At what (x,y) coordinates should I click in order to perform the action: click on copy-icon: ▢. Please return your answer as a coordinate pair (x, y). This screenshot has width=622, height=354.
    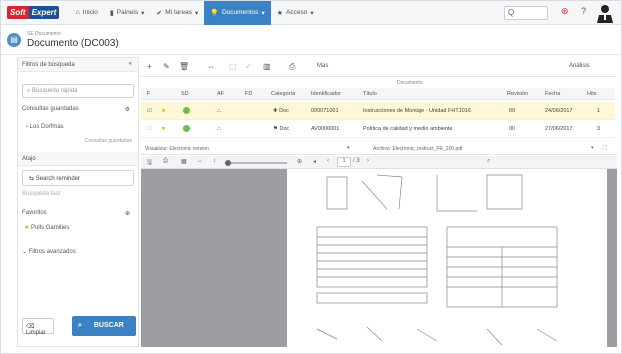
    Looking at the image, I should click on (233, 66).